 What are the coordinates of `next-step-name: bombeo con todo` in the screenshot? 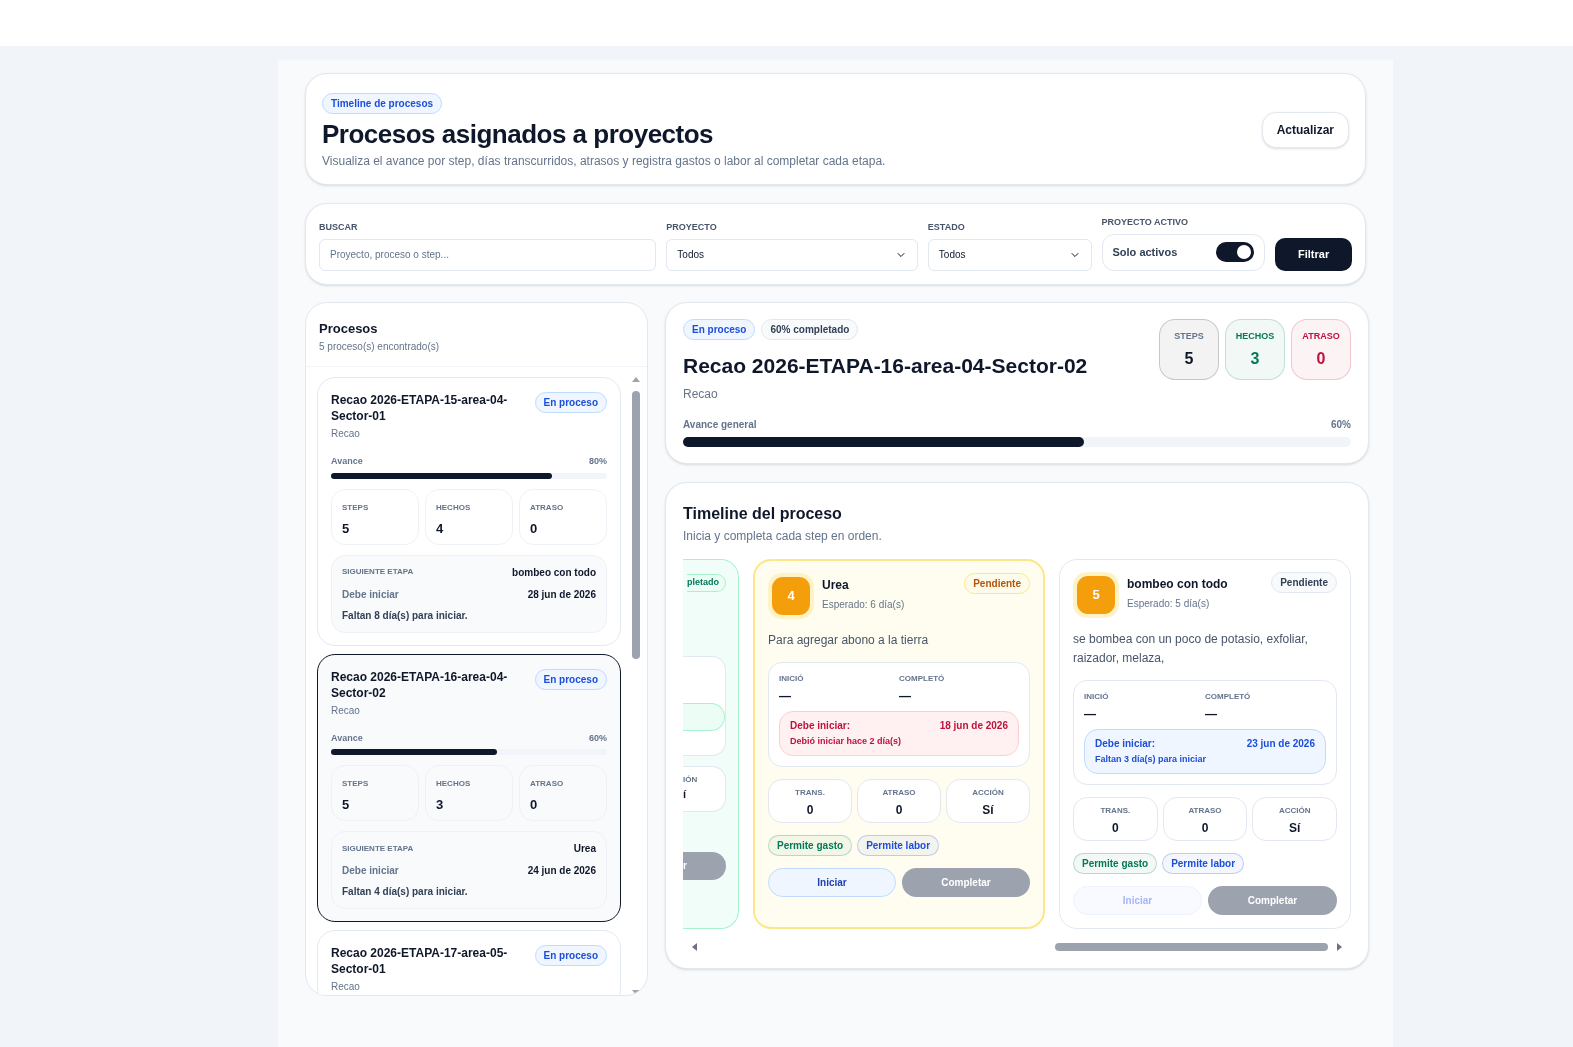 It's located at (554, 572).